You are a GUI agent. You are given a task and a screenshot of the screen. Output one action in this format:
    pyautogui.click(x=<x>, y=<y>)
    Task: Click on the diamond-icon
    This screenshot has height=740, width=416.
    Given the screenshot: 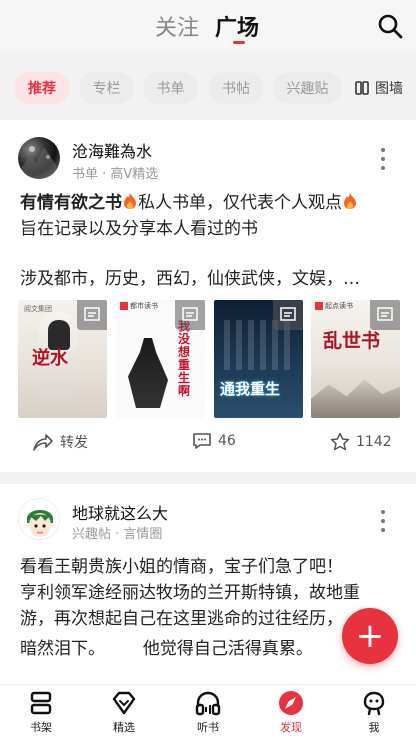 What is the action you would take?
    pyautogui.click(x=124, y=703)
    